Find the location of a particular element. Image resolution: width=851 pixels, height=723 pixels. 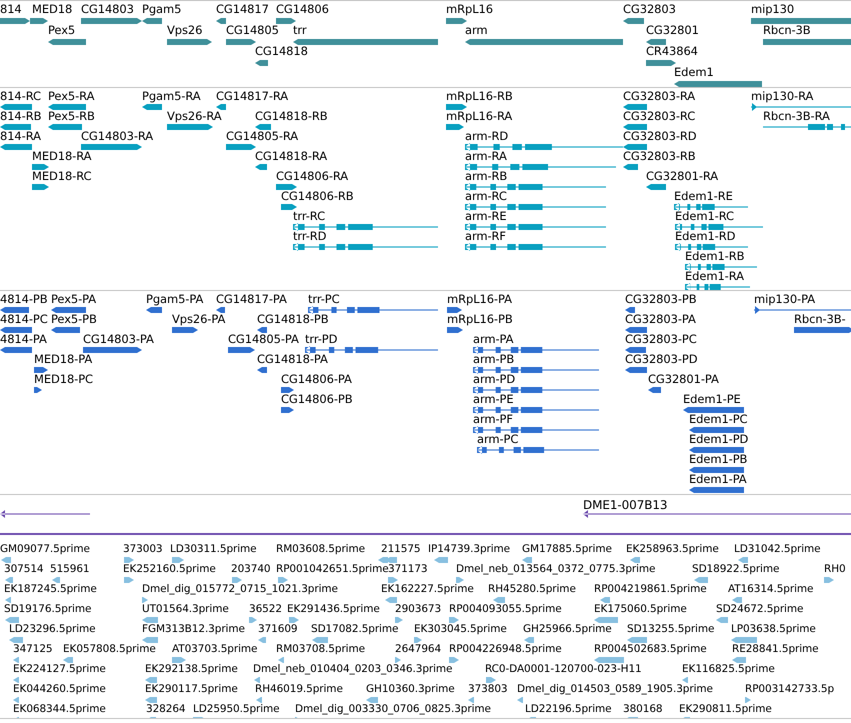

protein-label: mip130-PA is located at coordinates (784, 299).